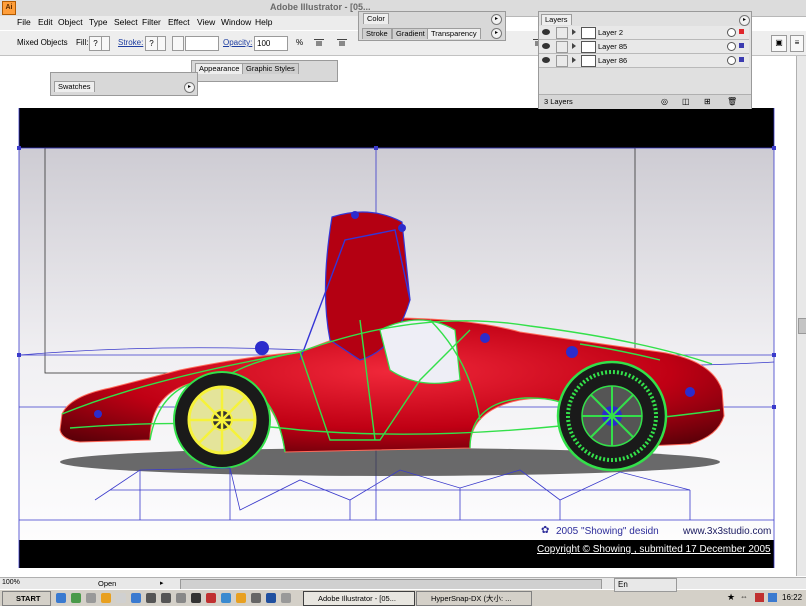 Image resolution: width=806 pixels, height=606 pixels. What do you see at coordinates (270, 68) in the screenshot?
I see `tab-graphic-styles: Graphic Styles` at bounding box center [270, 68].